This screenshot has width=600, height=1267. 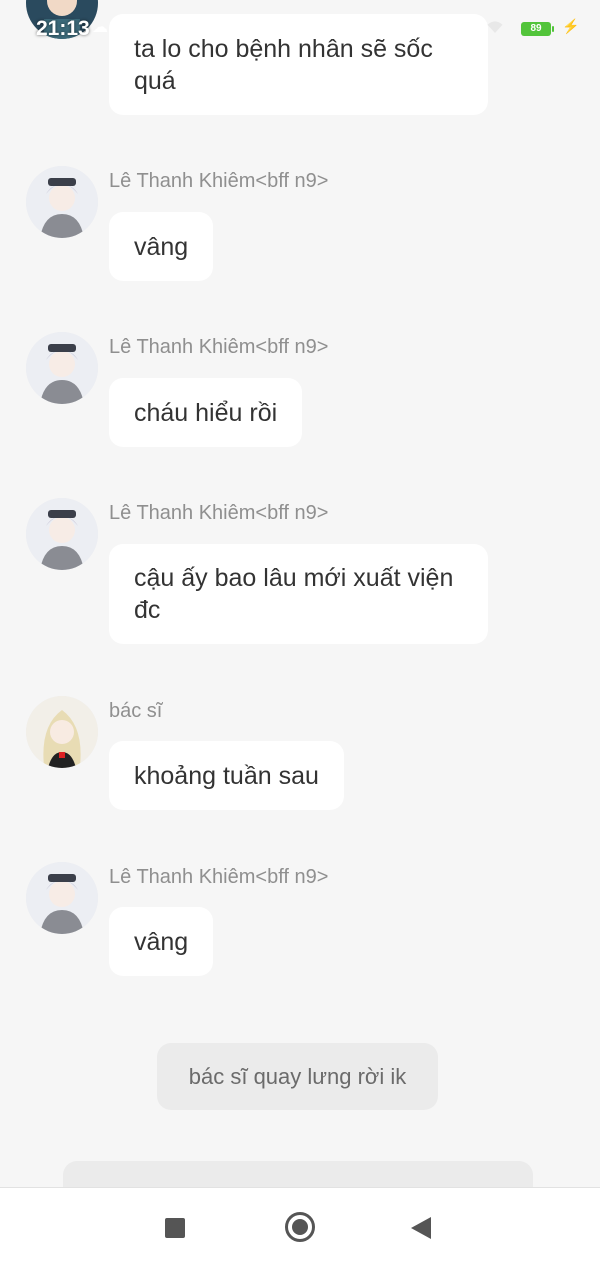 I want to click on sender-name: bác sĩ, so click(x=136, y=711).